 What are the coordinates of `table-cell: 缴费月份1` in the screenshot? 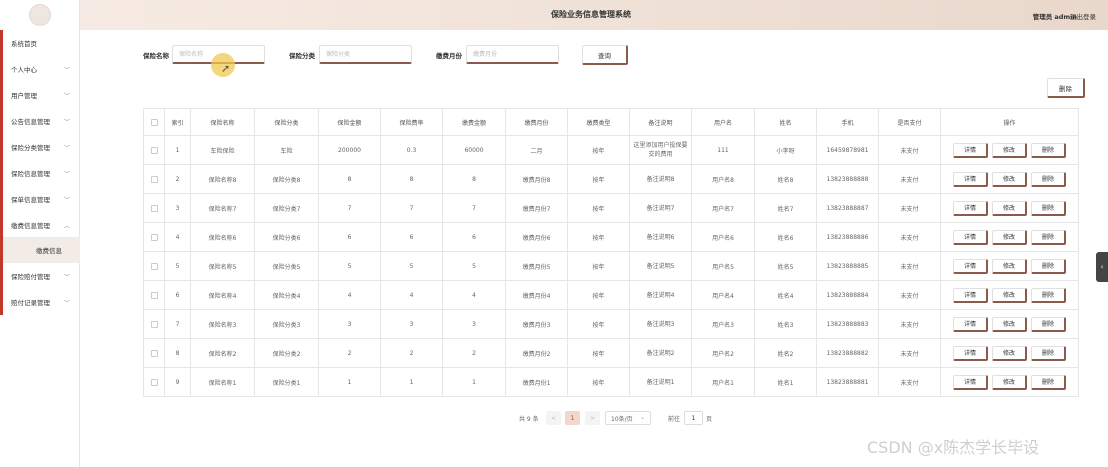 It's located at (536, 382).